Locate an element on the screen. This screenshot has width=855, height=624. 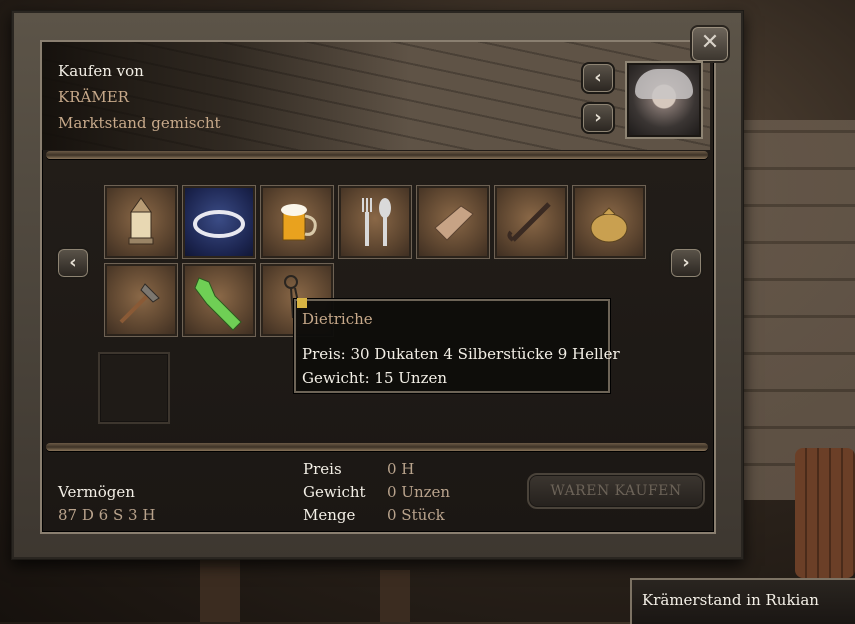
bottle-icon is located at coordinates (218, 304).